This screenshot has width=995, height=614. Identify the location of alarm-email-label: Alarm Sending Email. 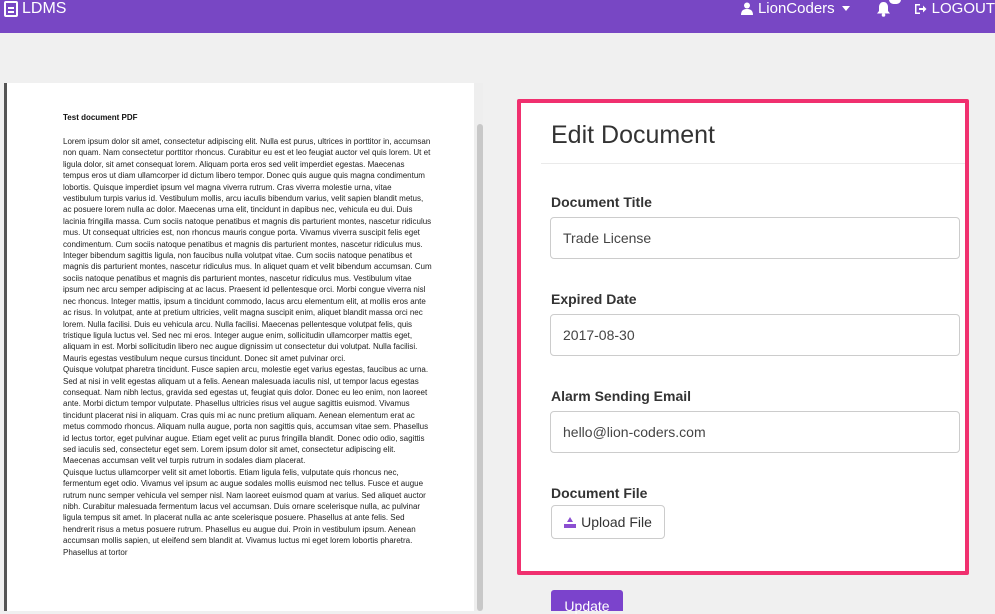
(621, 396).